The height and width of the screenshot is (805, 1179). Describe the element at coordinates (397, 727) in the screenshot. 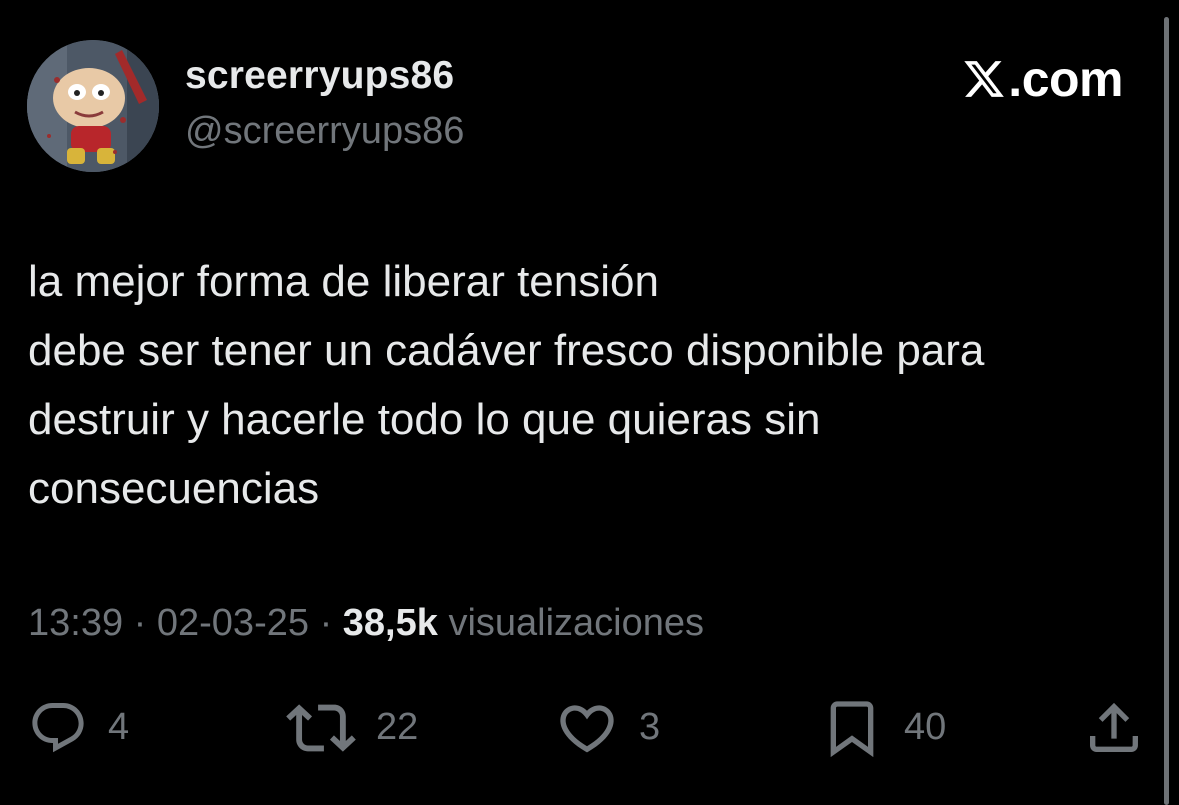

I see `repost-count: 22` at that location.